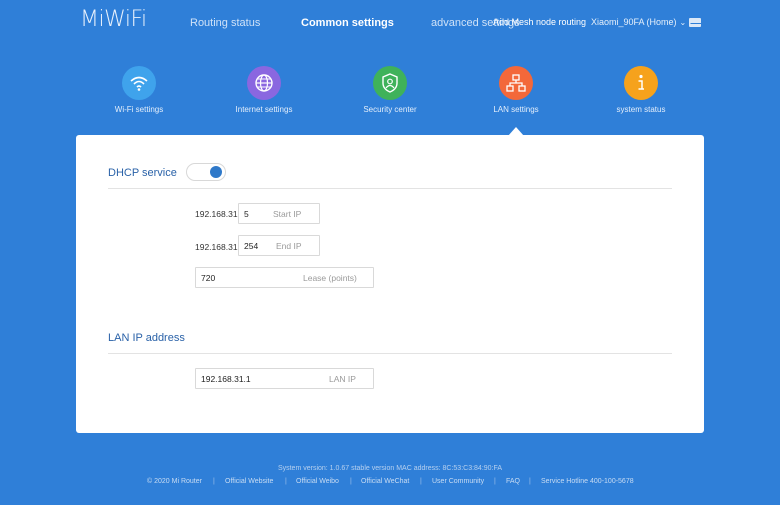 The height and width of the screenshot is (505, 780). What do you see at coordinates (390, 83) in the screenshot?
I see `shield-user-icon` at bounding box center [390, 83].